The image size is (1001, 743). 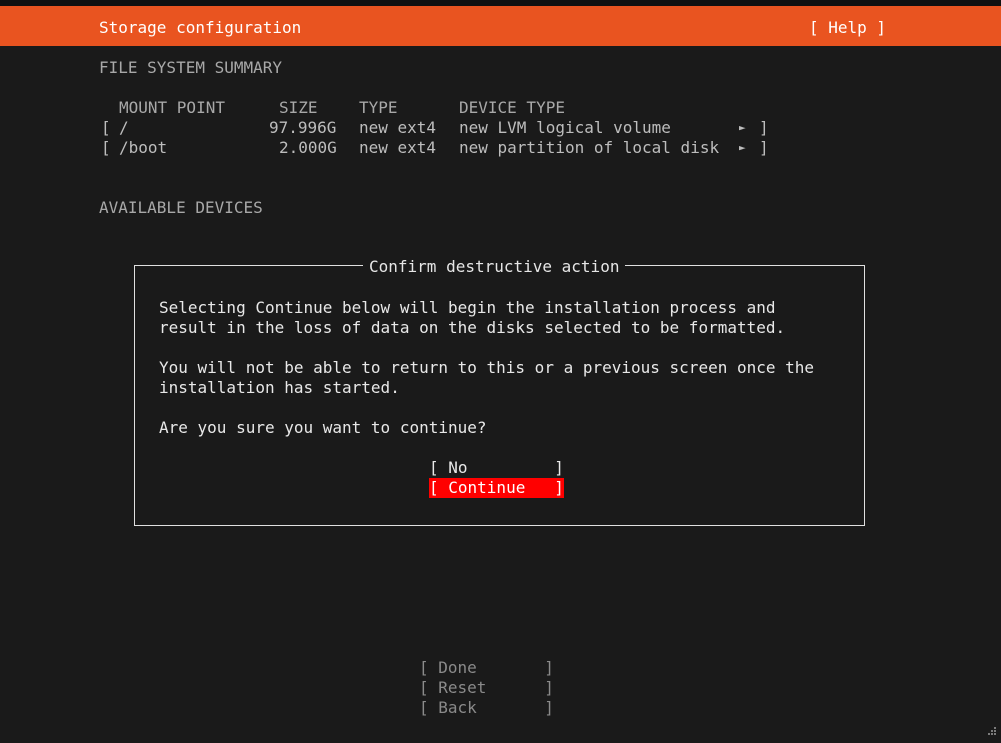 What do you see at coordinates (486, 688) in the screenshot?
I see `reset-button: [ Reset ]` at bounding box center [486, 688].